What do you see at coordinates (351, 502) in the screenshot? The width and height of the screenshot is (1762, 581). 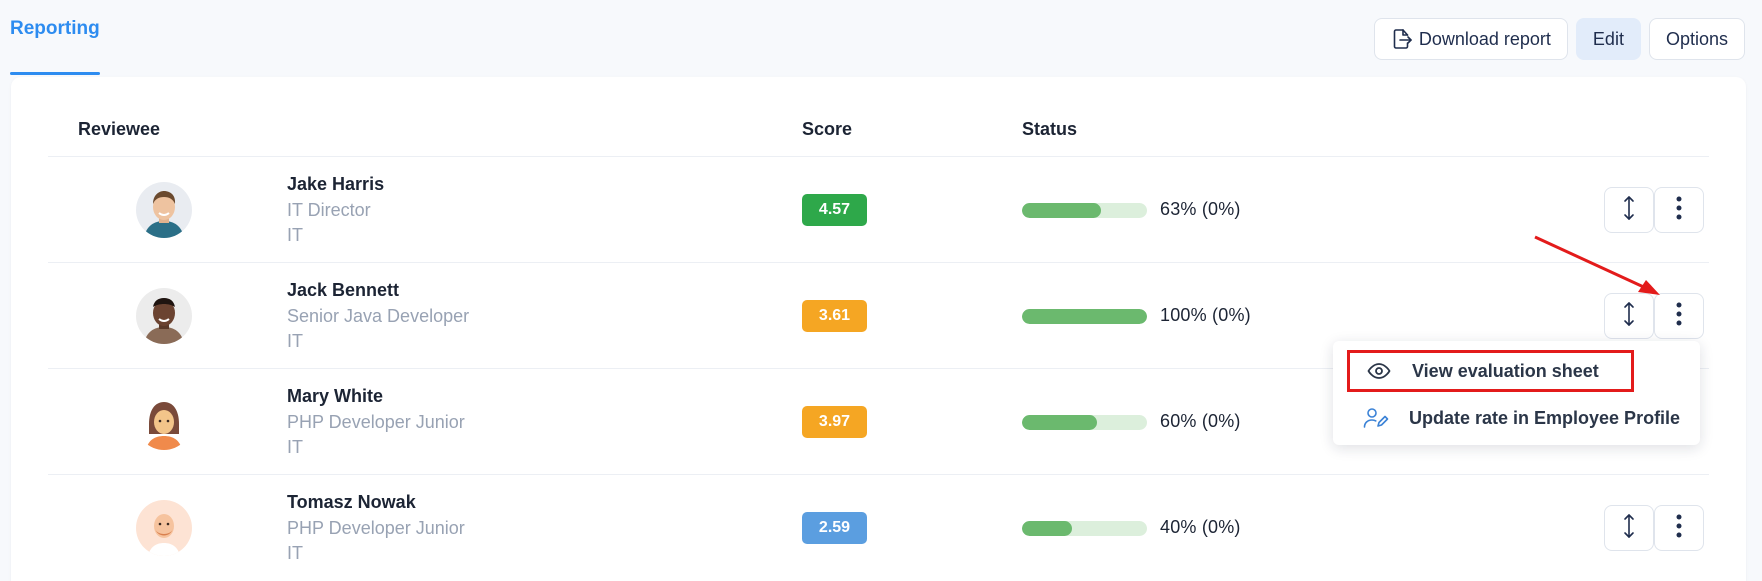 I see `reviewee-name: Tomasz Nowak` at bounding box center [351, 502].